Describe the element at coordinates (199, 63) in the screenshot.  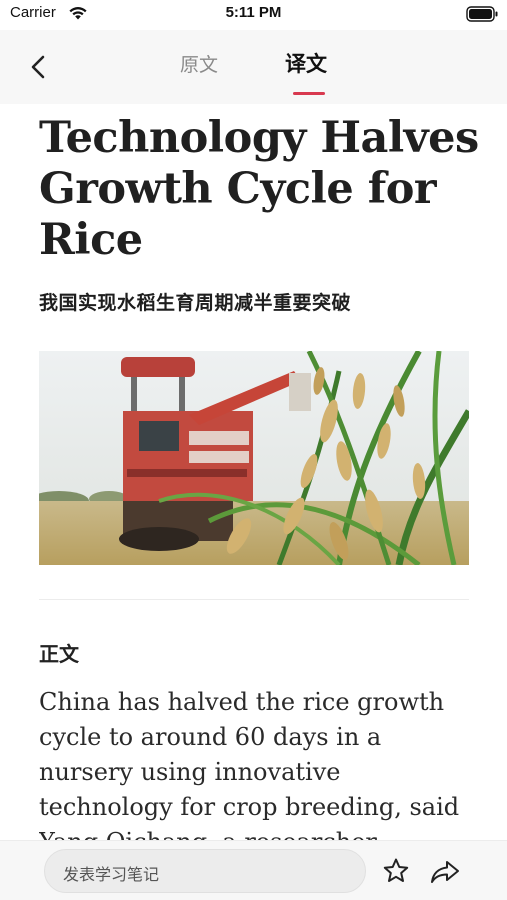
I see `tab-original: 原文` at that location.